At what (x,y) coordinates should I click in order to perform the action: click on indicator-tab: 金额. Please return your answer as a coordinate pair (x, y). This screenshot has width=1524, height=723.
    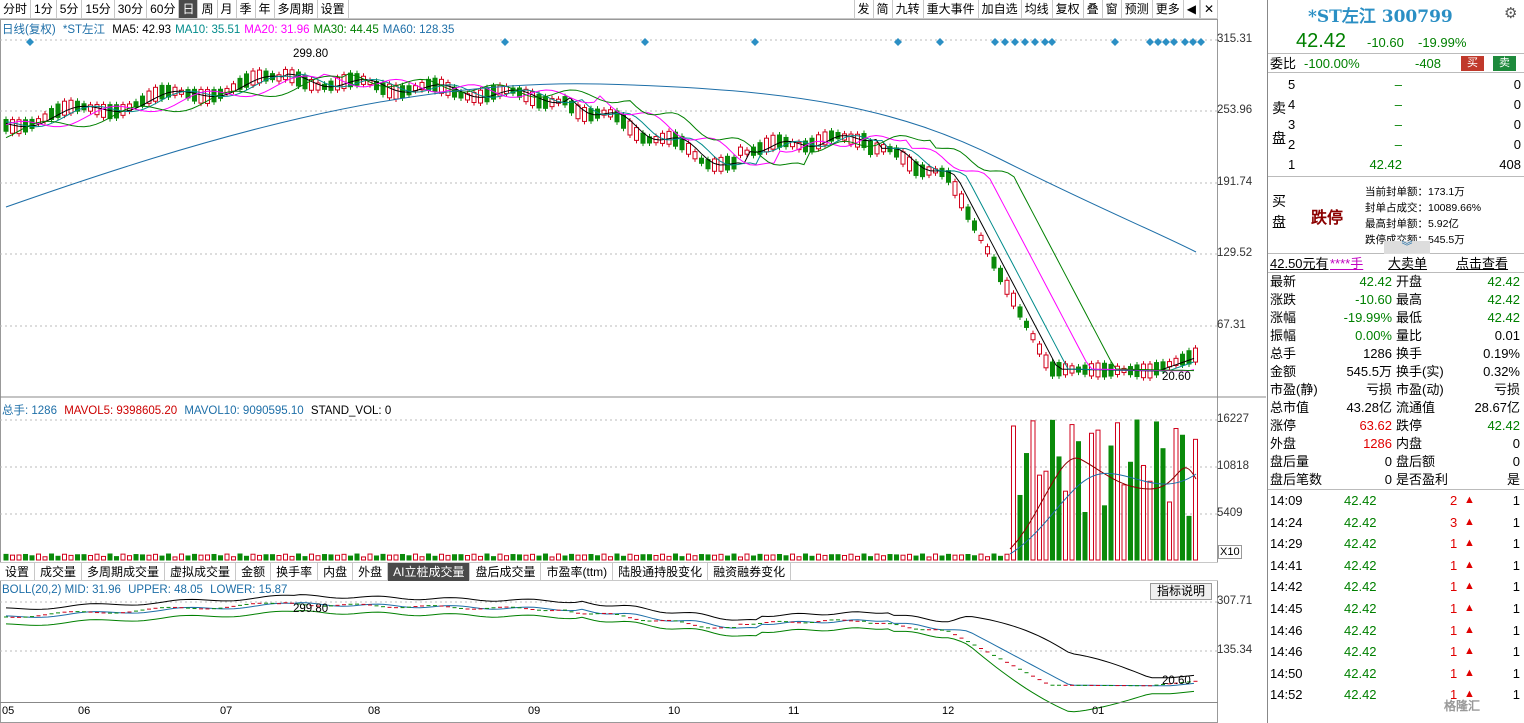
    Looking at the image, I should click on (254, 572).